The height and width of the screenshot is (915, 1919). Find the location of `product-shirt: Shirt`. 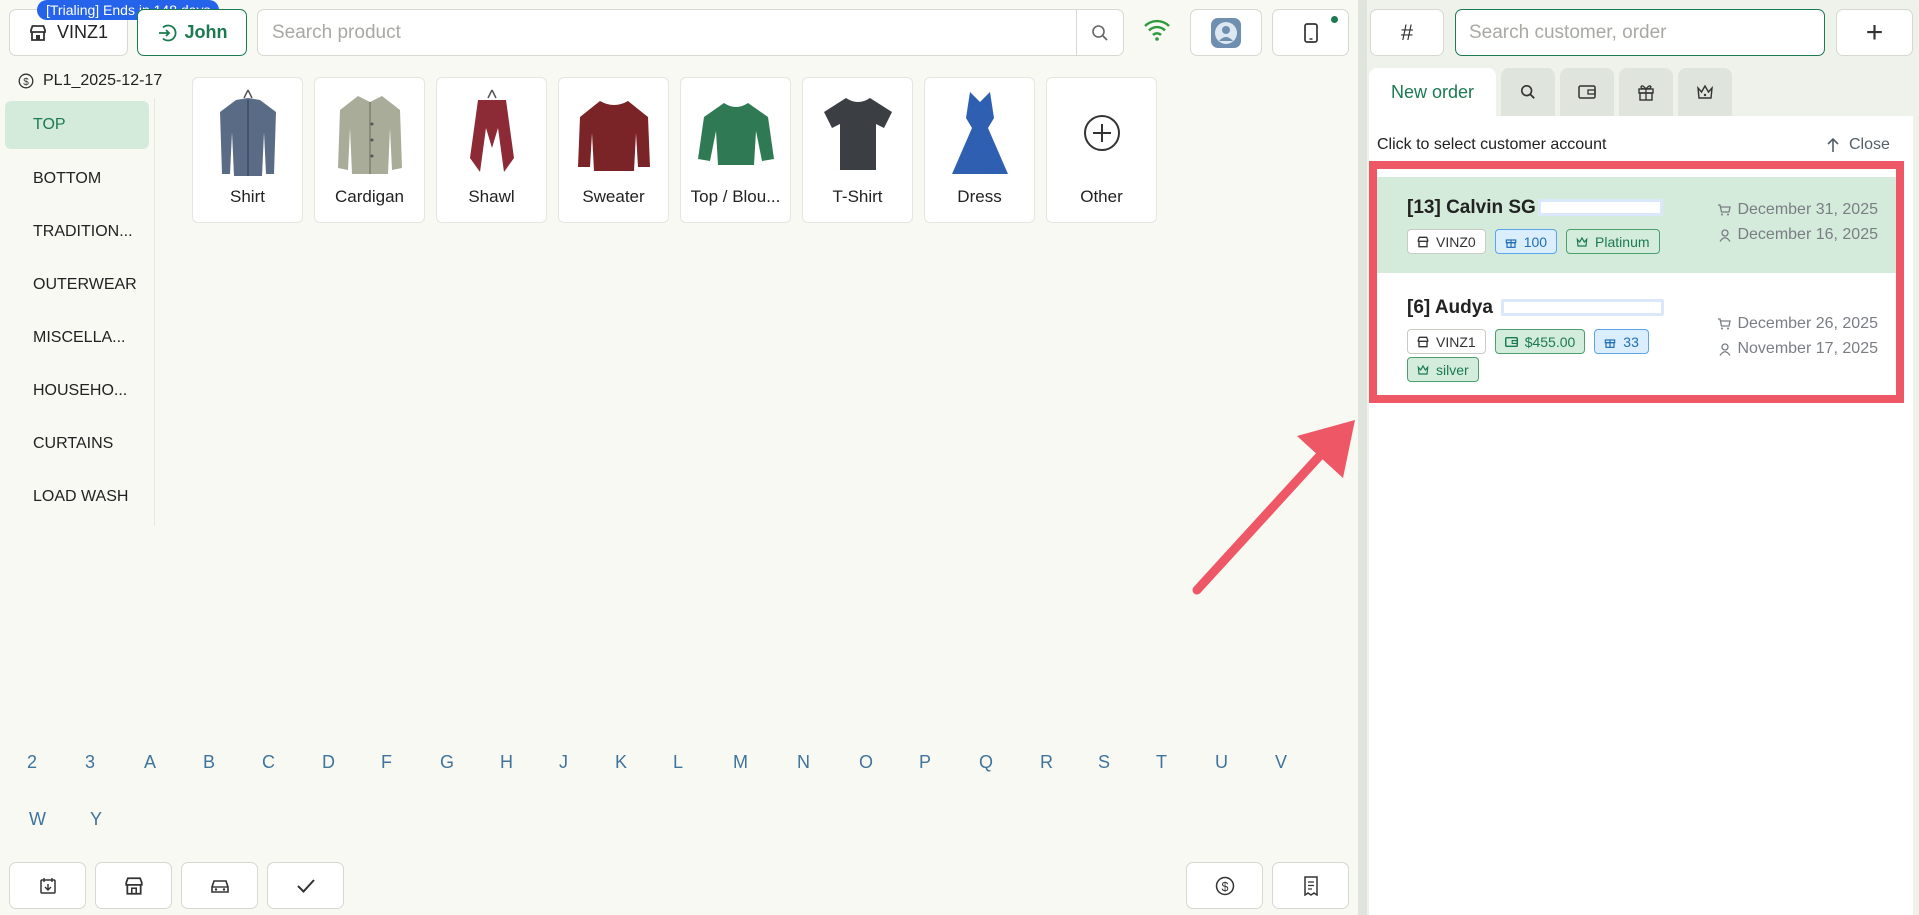

product-shirt: Shirt is located at coordinates (247, 150).